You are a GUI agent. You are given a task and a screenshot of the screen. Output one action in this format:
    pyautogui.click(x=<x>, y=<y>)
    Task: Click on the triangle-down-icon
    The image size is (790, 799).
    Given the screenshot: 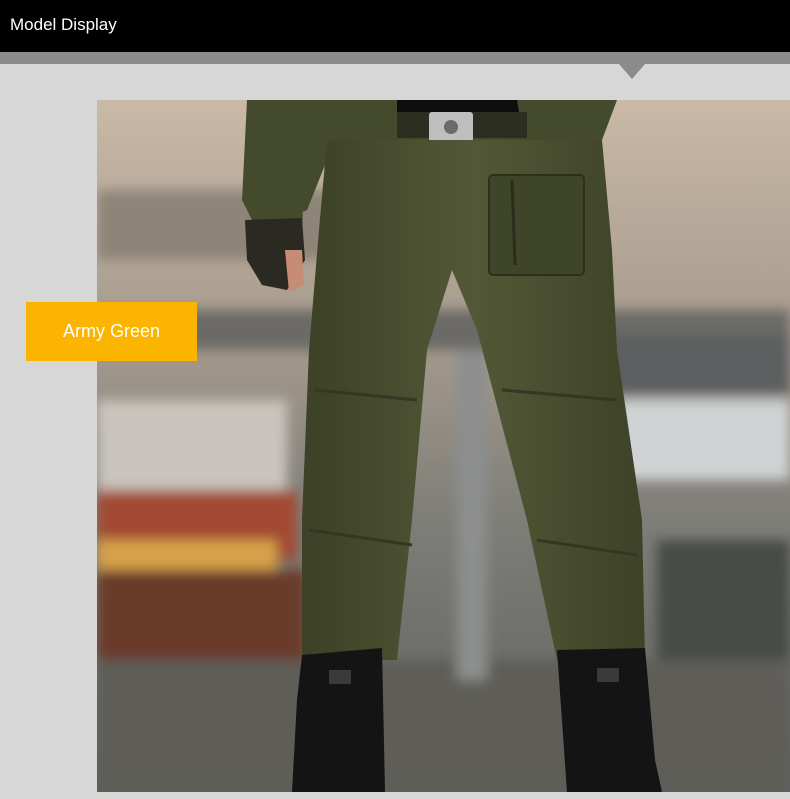 What is the action you would take?
    pyautogui.click(x=632, y=71)
    